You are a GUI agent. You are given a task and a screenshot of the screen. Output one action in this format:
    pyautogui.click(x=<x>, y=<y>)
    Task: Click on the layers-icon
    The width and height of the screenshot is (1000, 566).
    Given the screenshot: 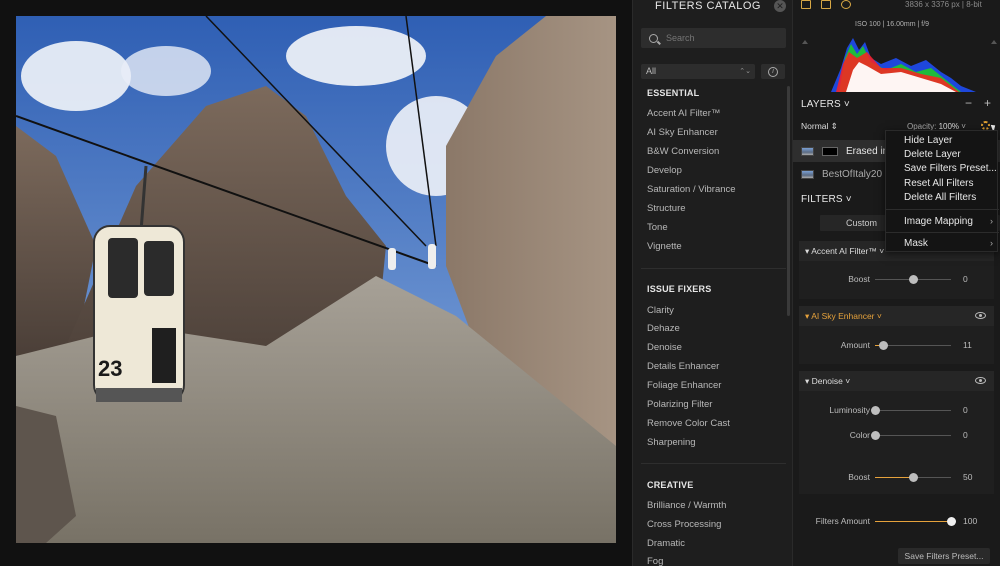 What is the action you would take?
    pyautogui.click(x=826, y=4)
    